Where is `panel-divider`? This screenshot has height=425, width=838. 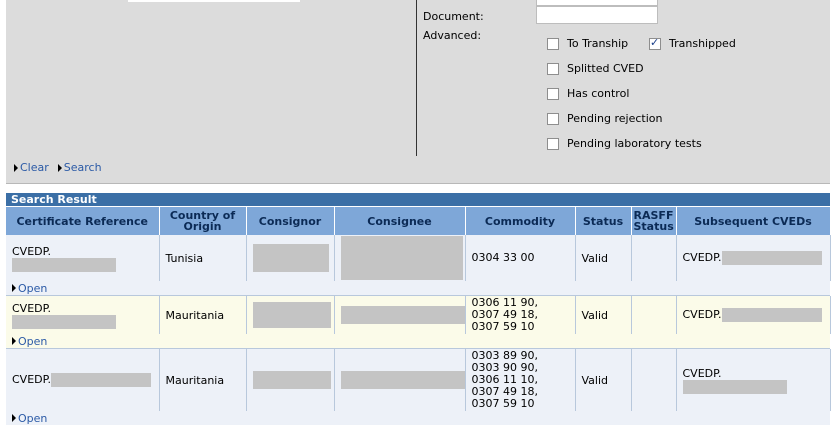 panel-divider is located at coordinates (416, 78).